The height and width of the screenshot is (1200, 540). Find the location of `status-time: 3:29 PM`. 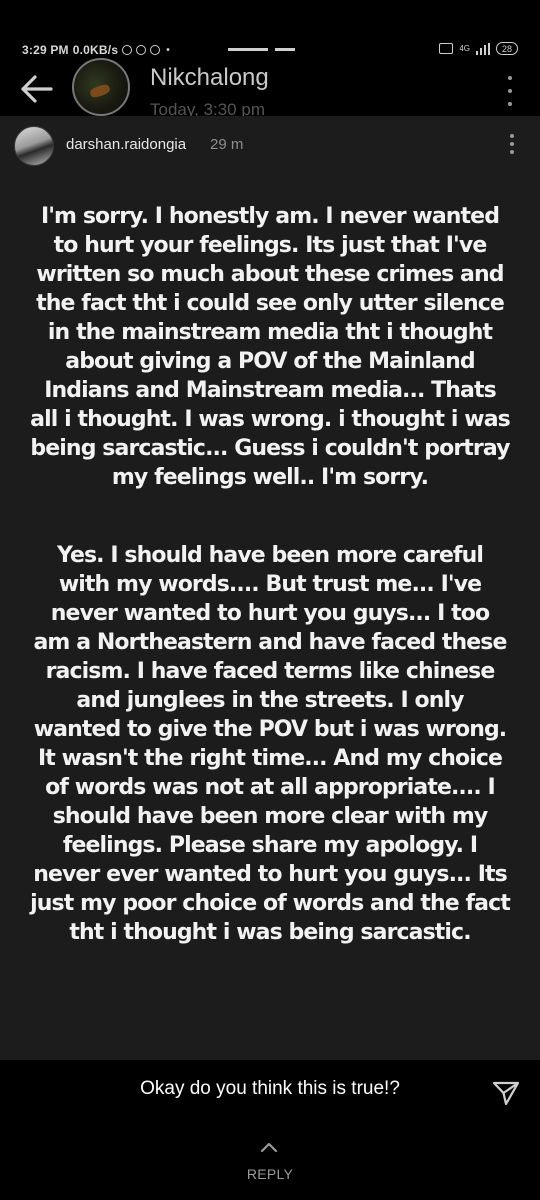

status-time: 3:29 PM is located at coordinates (45, 50).